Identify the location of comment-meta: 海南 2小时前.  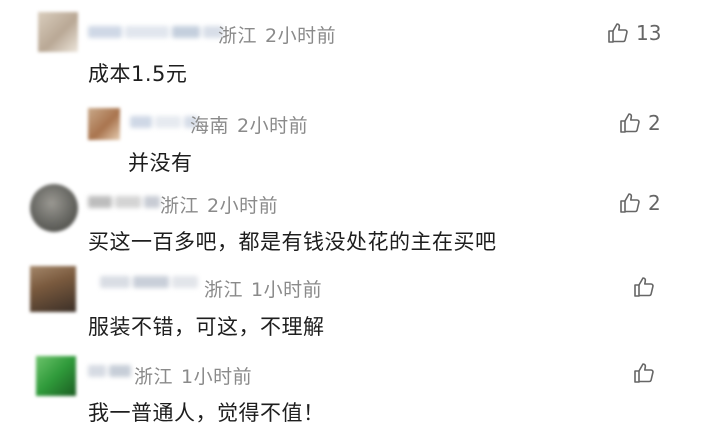
(249, 124).